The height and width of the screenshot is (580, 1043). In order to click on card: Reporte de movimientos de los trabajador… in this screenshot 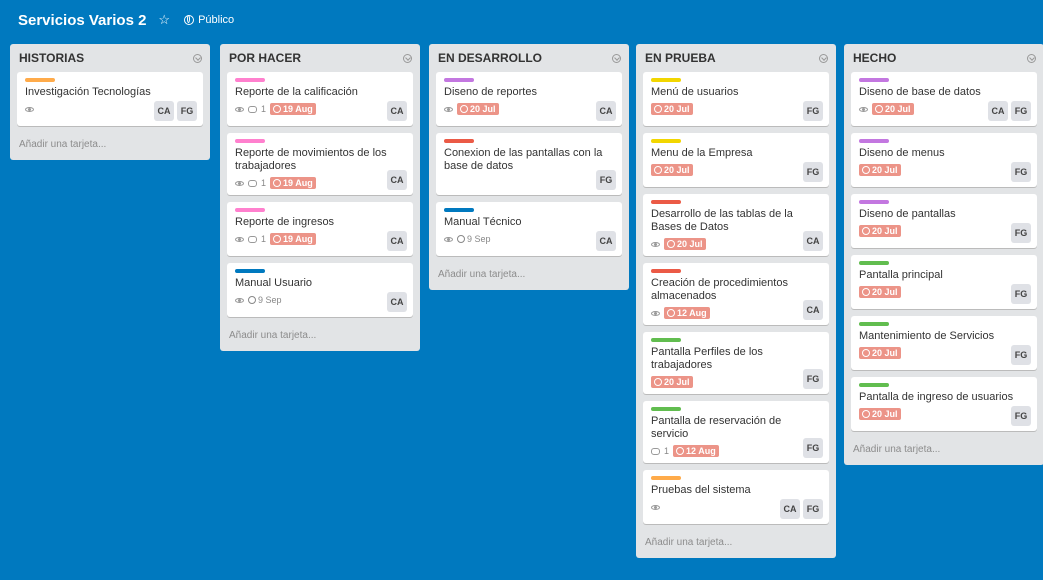, I will do `click(320, 164)`.